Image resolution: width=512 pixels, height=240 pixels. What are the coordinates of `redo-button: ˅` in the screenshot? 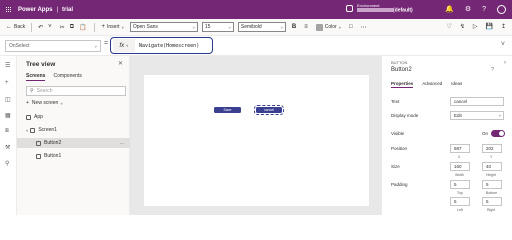 It's located at (51, 27).